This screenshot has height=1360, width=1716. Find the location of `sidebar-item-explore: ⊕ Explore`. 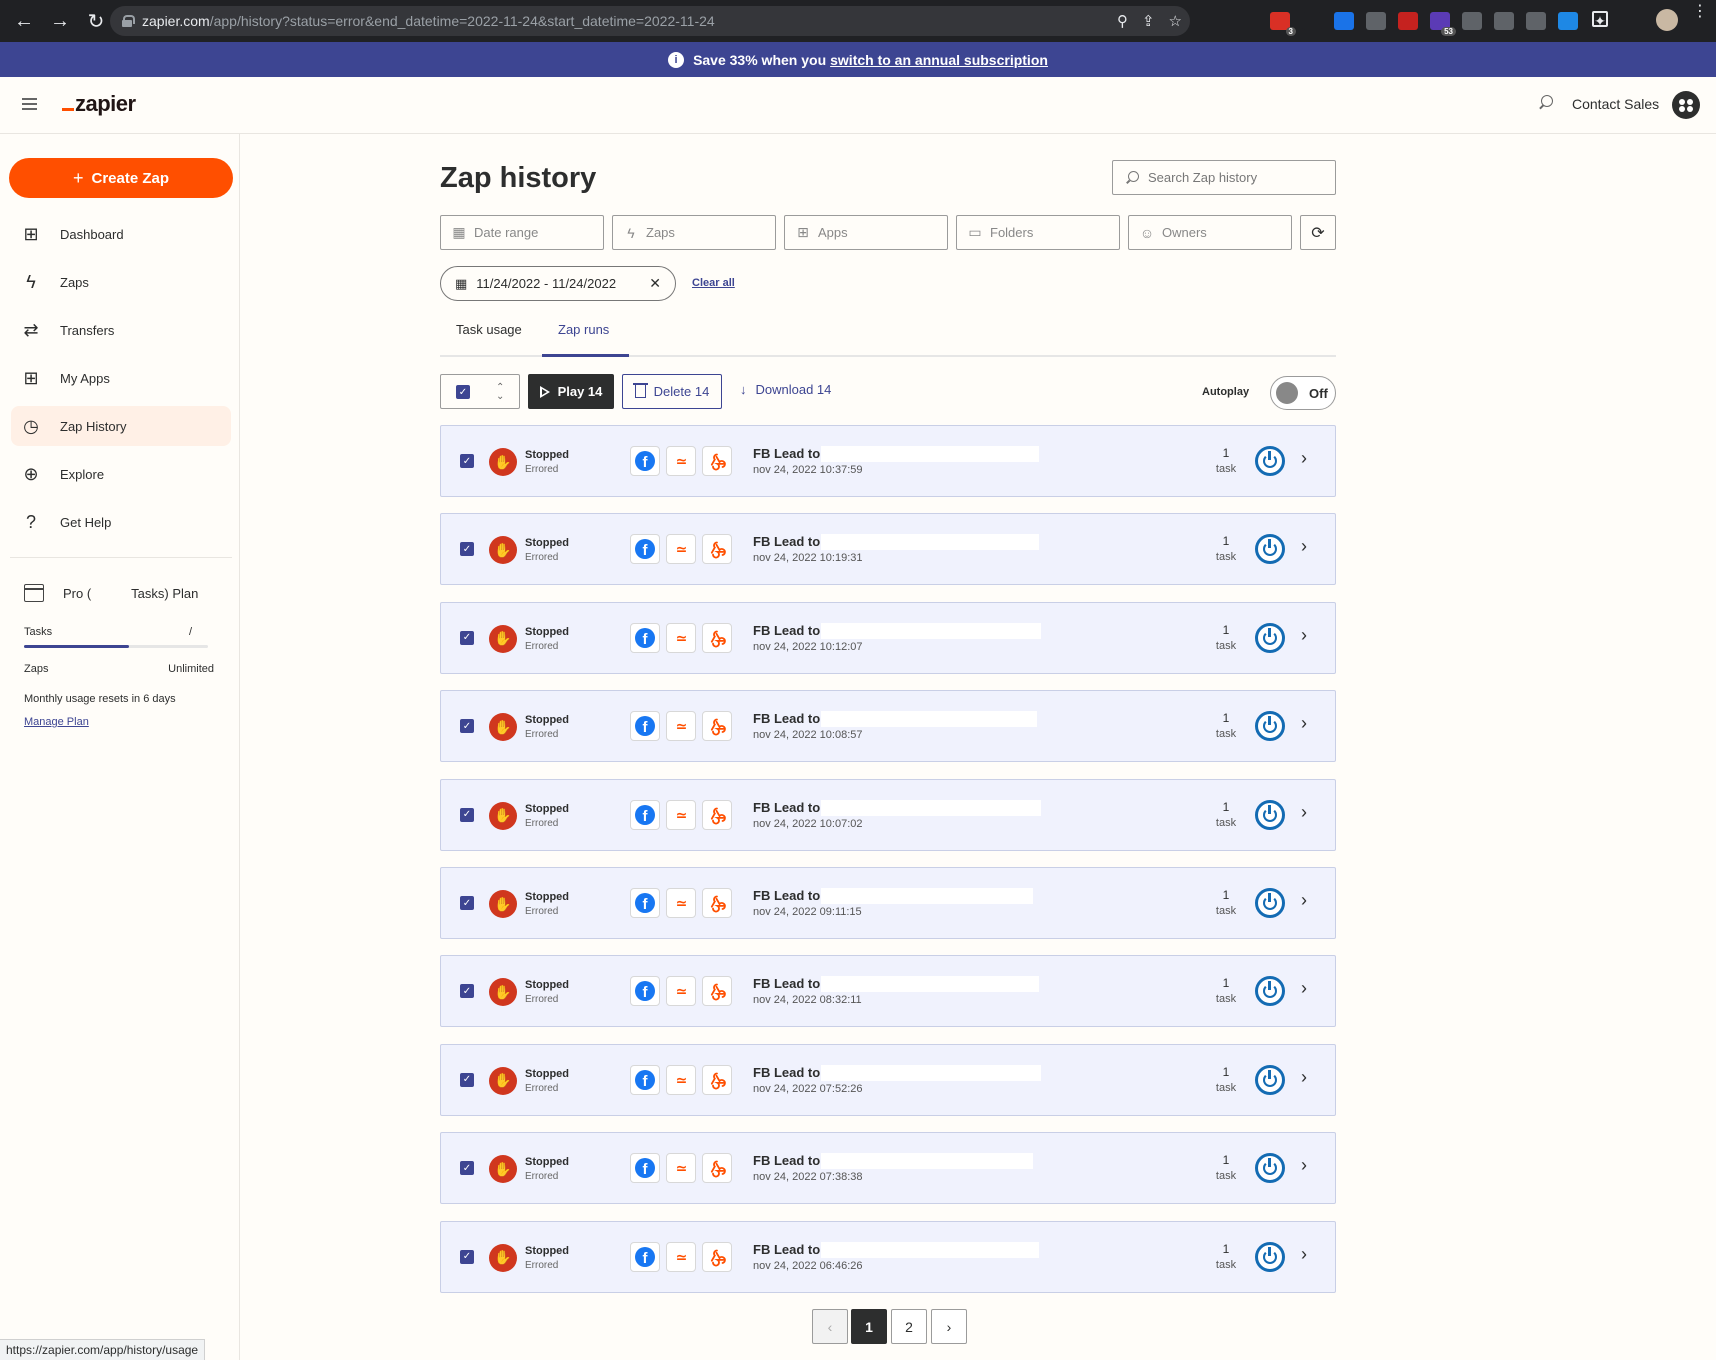

sidebar-item-explore: ⊕ Explore is located at coordinates (121, 474).